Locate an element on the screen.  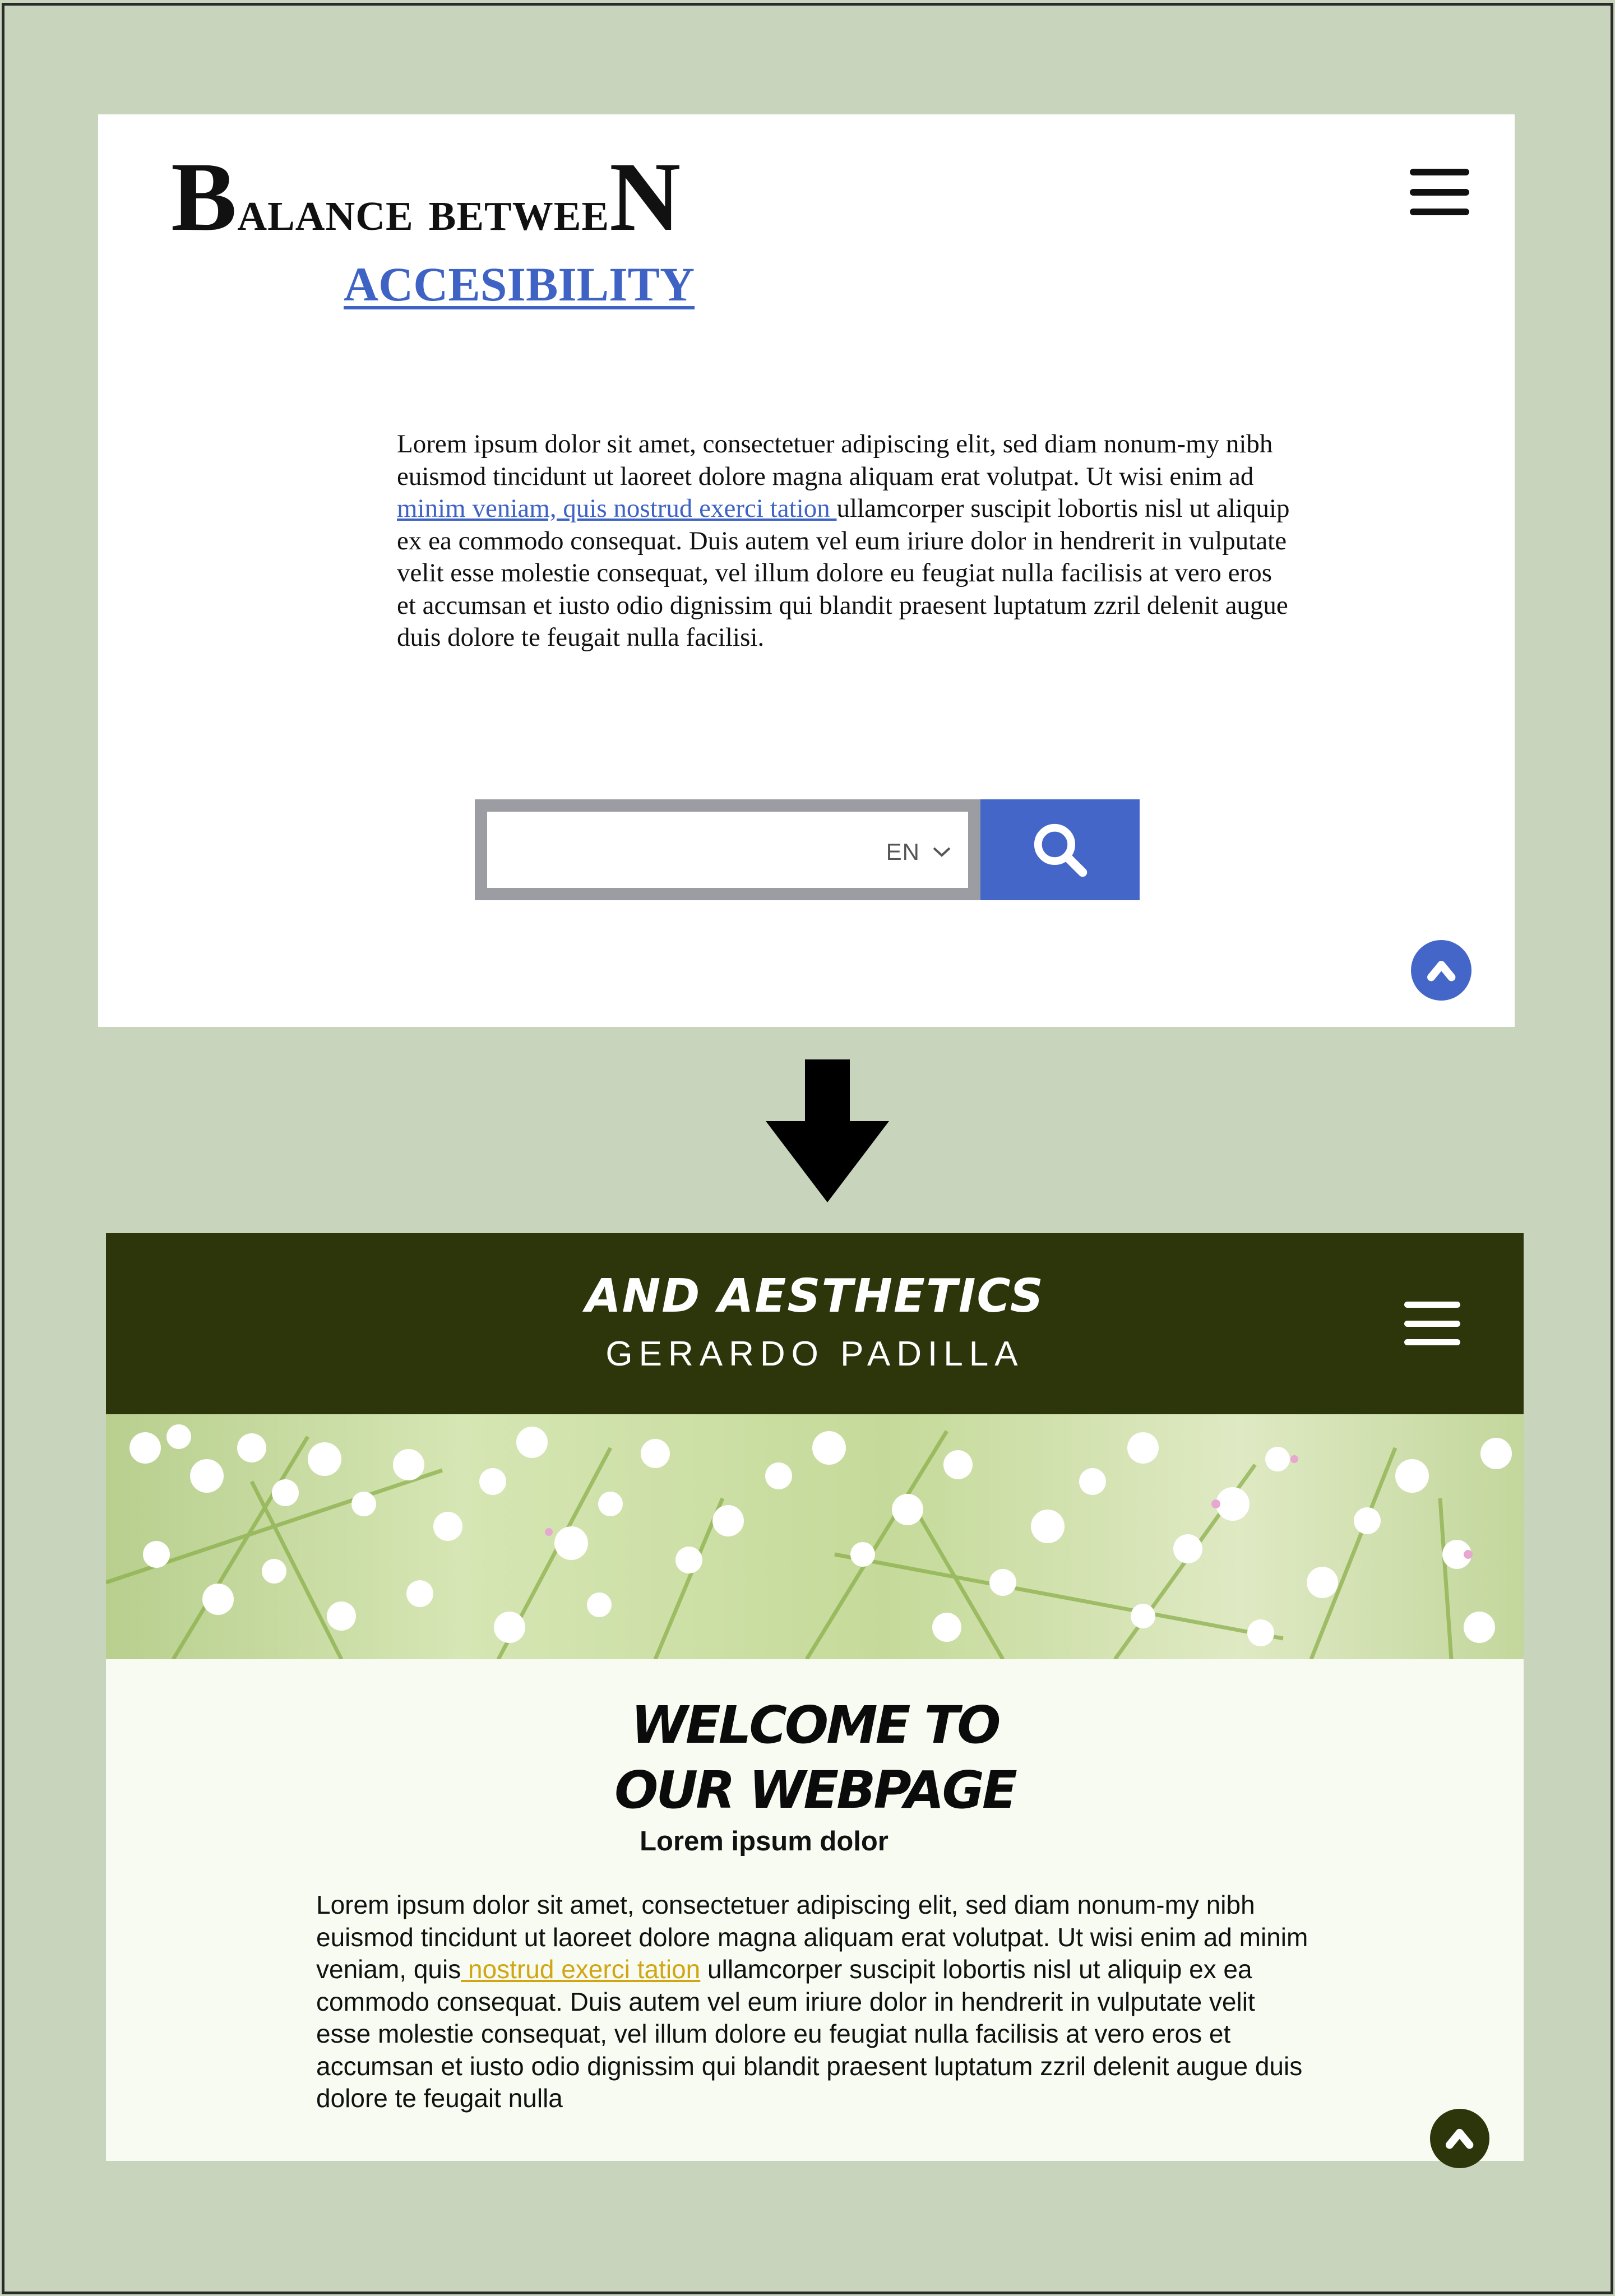
page-title: Balance betweeN is located at coordinates (426, 197).